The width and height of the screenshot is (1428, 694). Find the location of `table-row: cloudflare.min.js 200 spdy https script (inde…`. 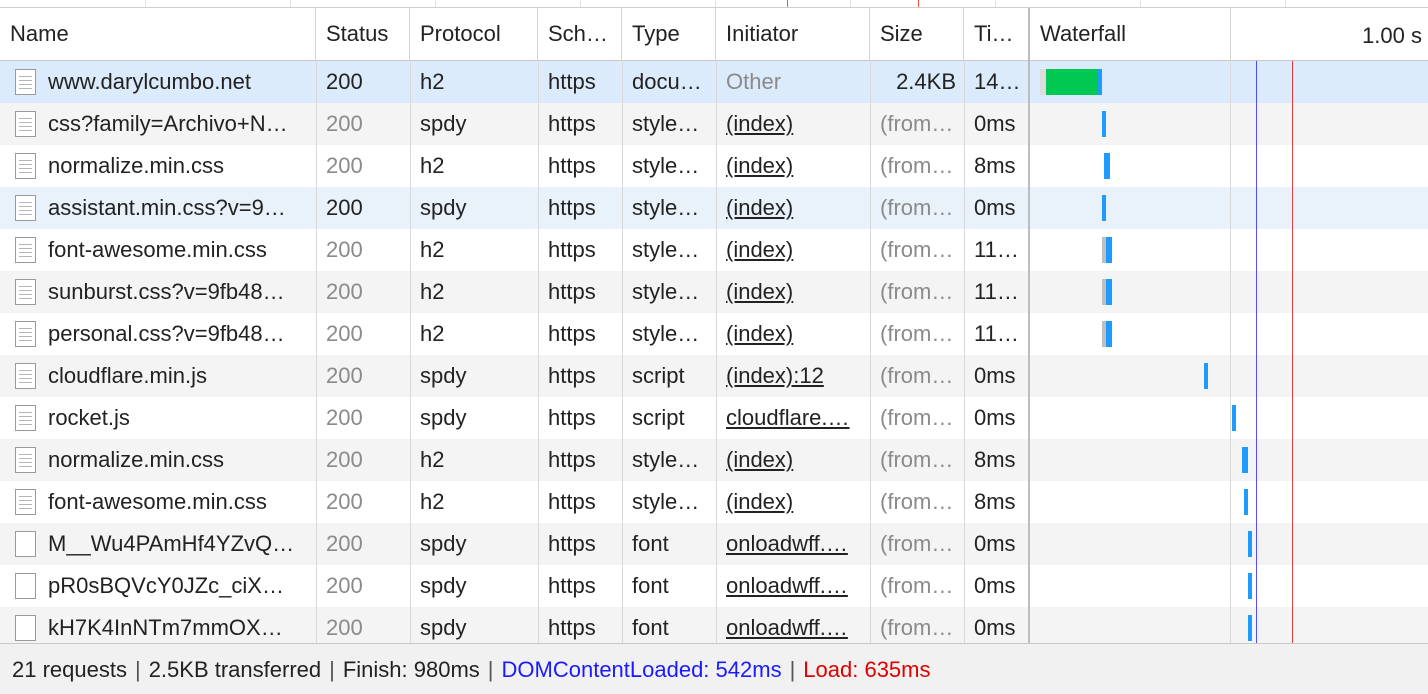

table-row: cloudflare.min.js 200 spdy https script (inde… is located at coordinates (714, 376).